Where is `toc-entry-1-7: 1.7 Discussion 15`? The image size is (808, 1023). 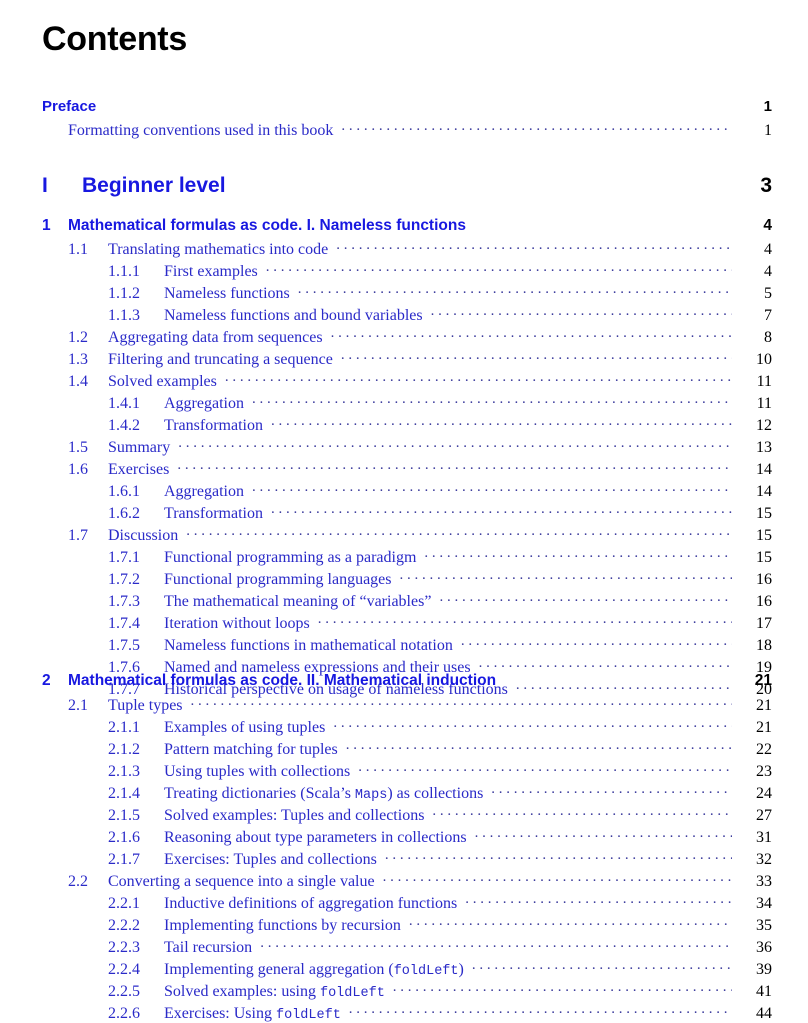 toc-entry-1-7: 1.7 Discussion 15 is located at coordinates (420, 534).